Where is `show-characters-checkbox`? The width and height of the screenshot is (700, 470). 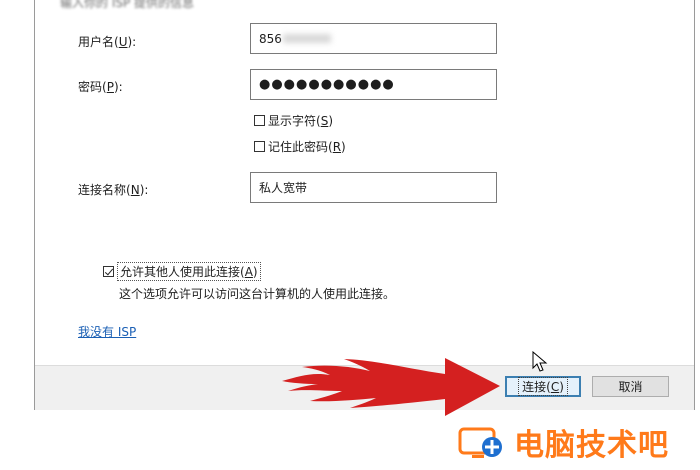
show-characters-checkbox is located at coordinates (259, 120).